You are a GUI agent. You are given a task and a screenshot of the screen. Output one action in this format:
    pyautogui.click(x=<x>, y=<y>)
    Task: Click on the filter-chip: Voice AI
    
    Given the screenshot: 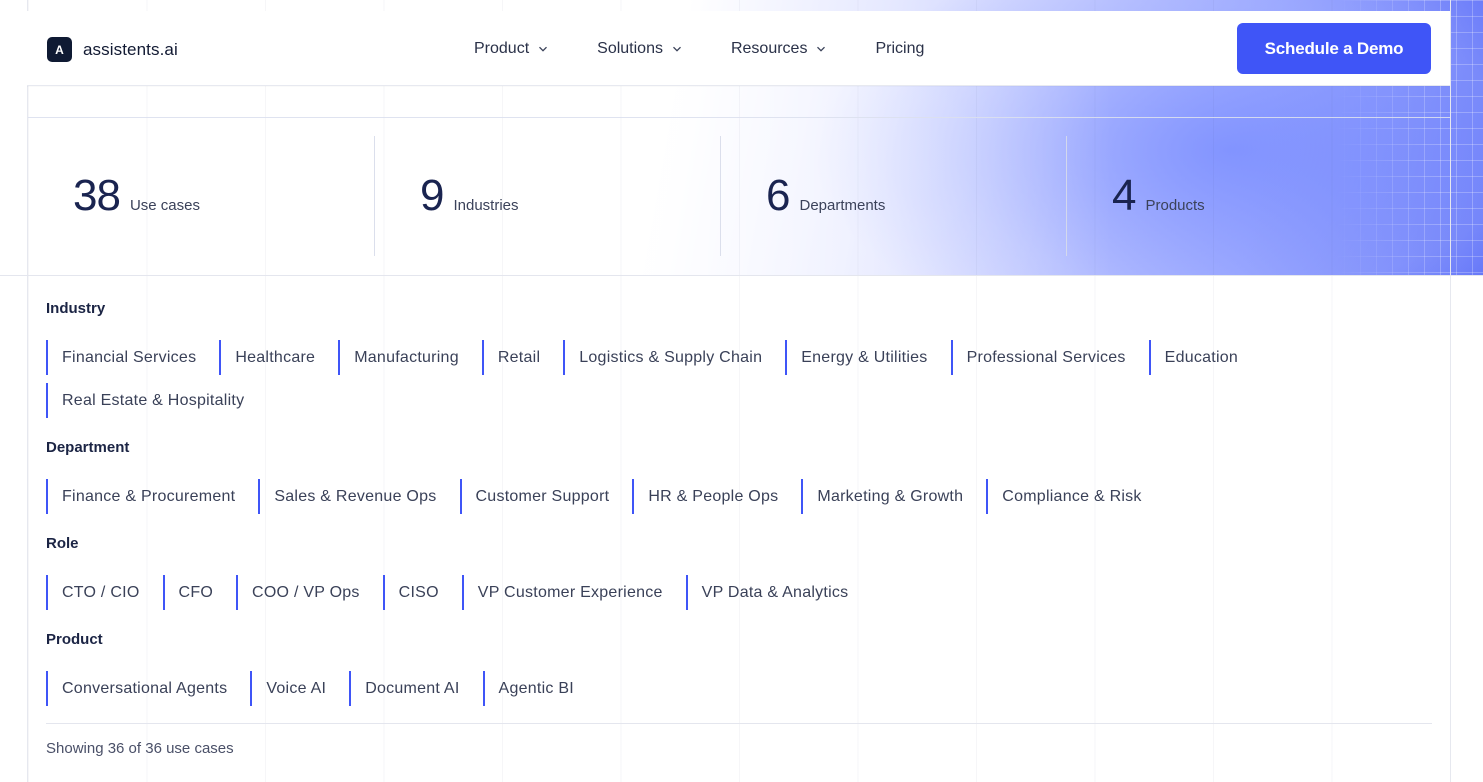 What is the action you would take?
    pyautogui.click(x=299, y=688)
    